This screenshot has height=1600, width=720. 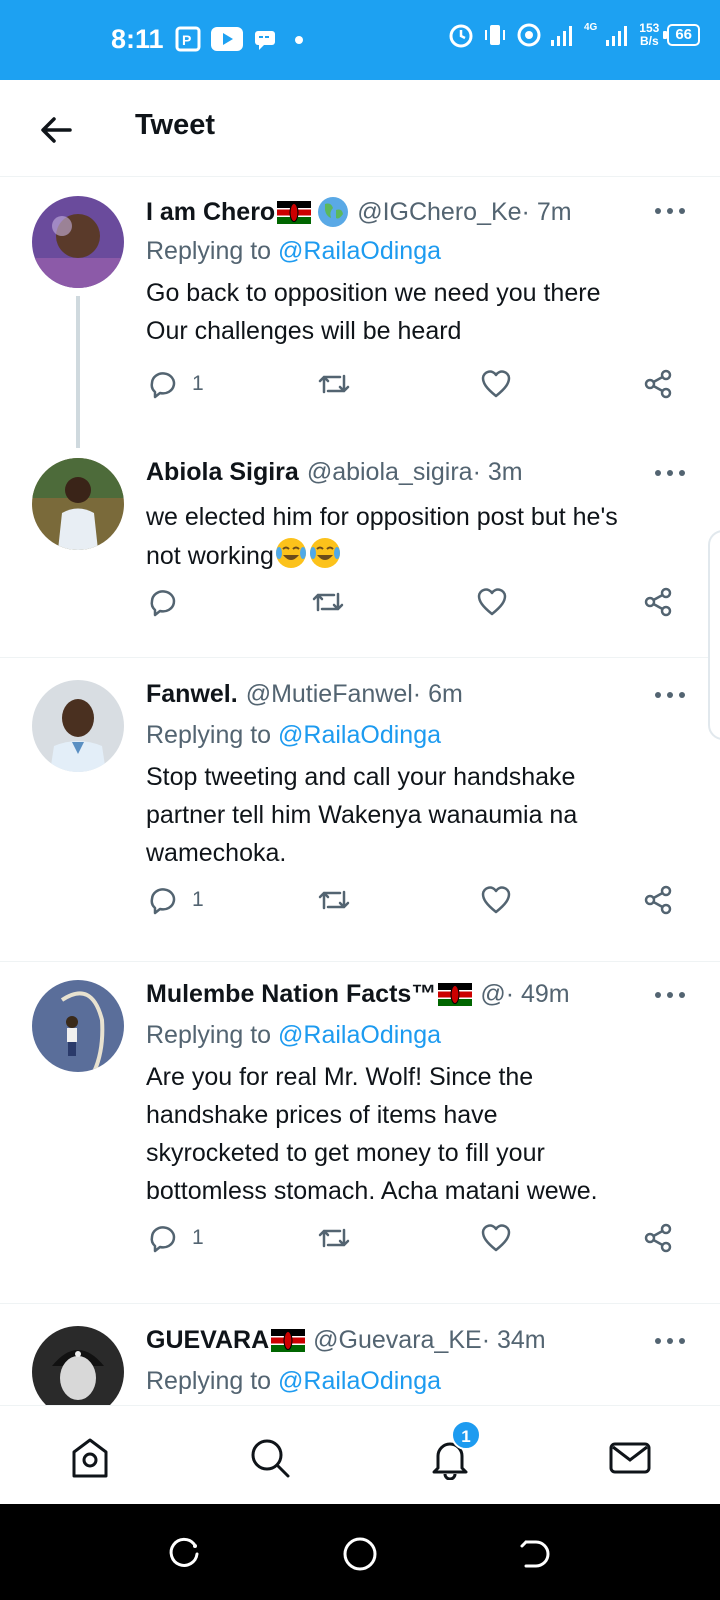 What do you see at coordinates (333, 212) in the screenshot?
I see `globe-icon` at bounding box center [333, 212].